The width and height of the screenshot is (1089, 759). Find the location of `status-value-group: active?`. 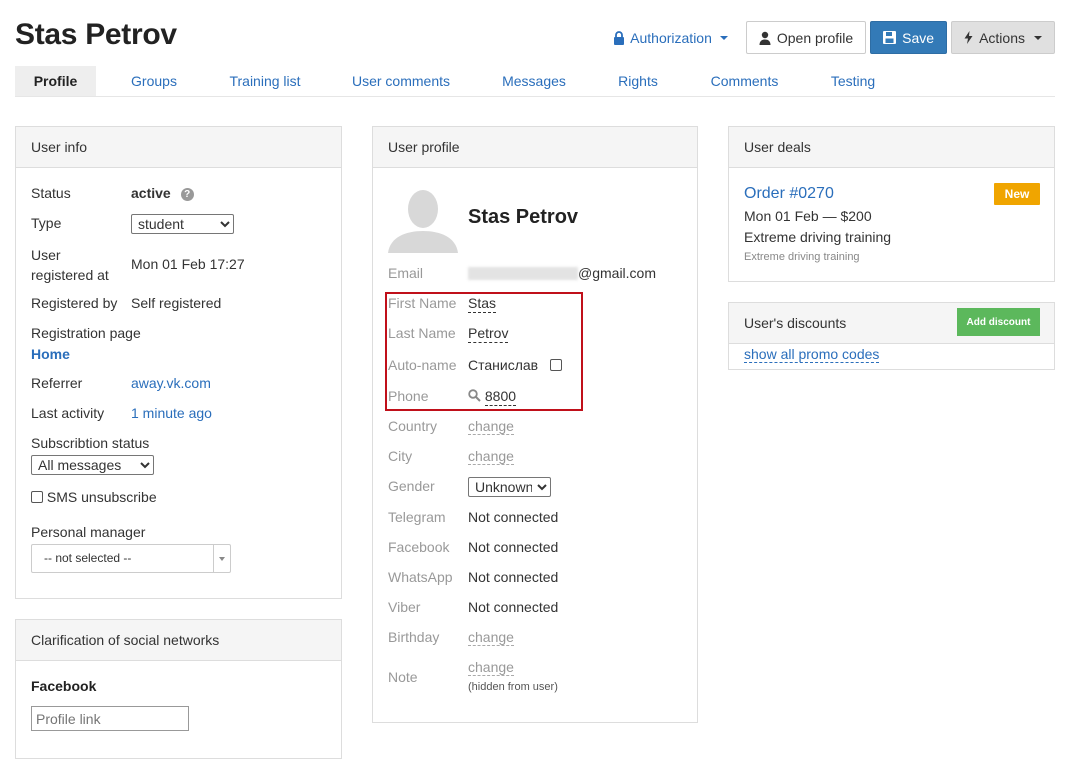

status-value-group: active? is located at coordinates (162, 193).